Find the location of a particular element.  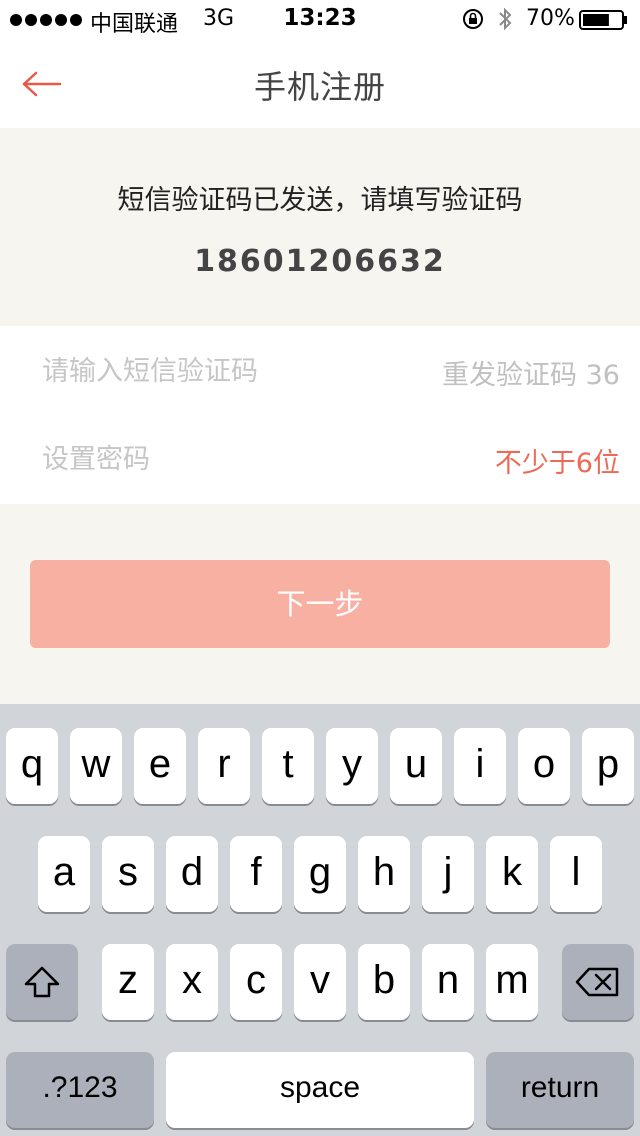

key-k: k is located at coordinates (512, 874).